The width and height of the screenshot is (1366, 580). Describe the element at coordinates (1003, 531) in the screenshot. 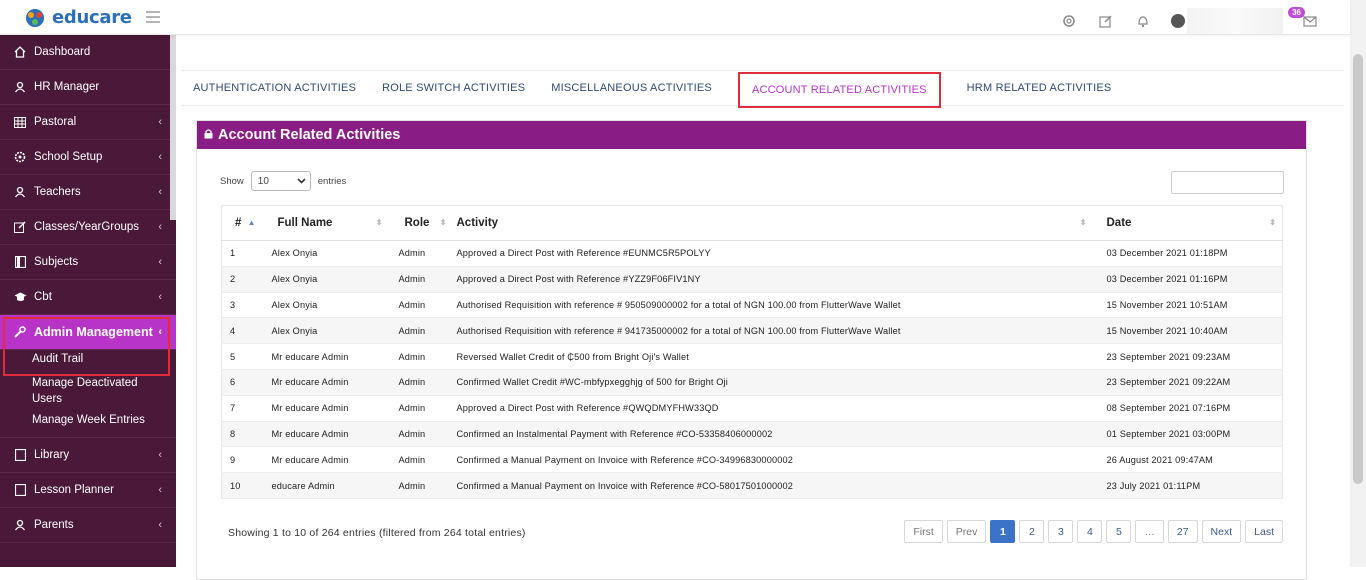

I see `page-1-button: 1` at that location.